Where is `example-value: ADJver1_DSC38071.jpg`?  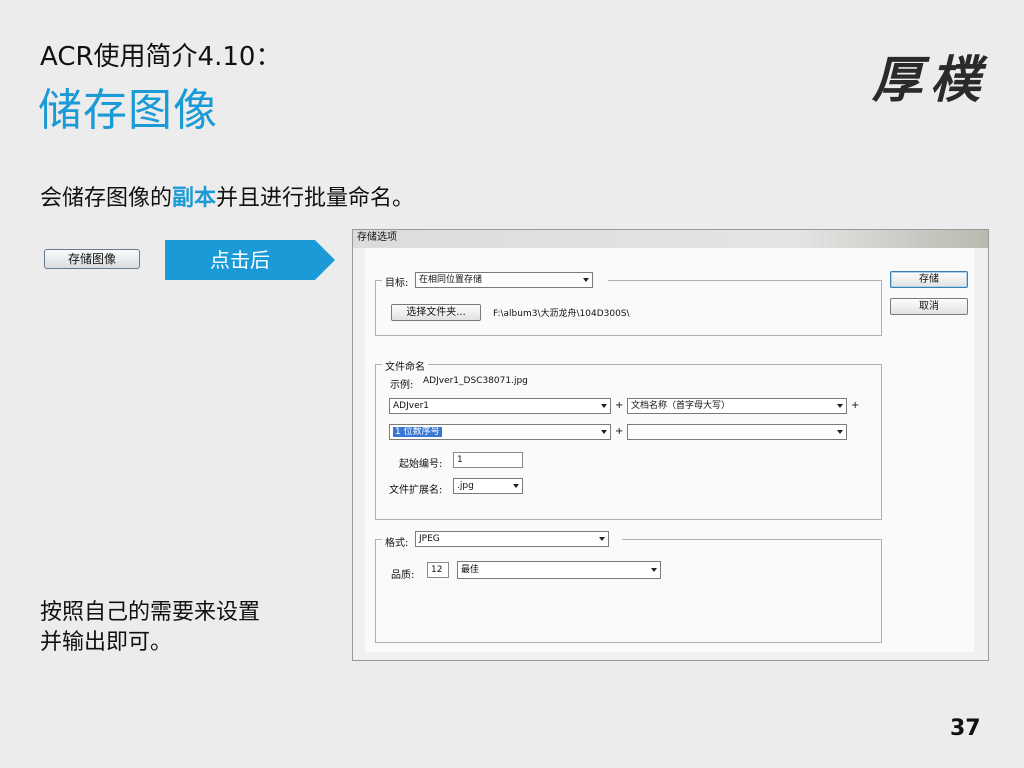 example-value: ADJver1_DSC38071.jpg is located at coordinates (475, 381).